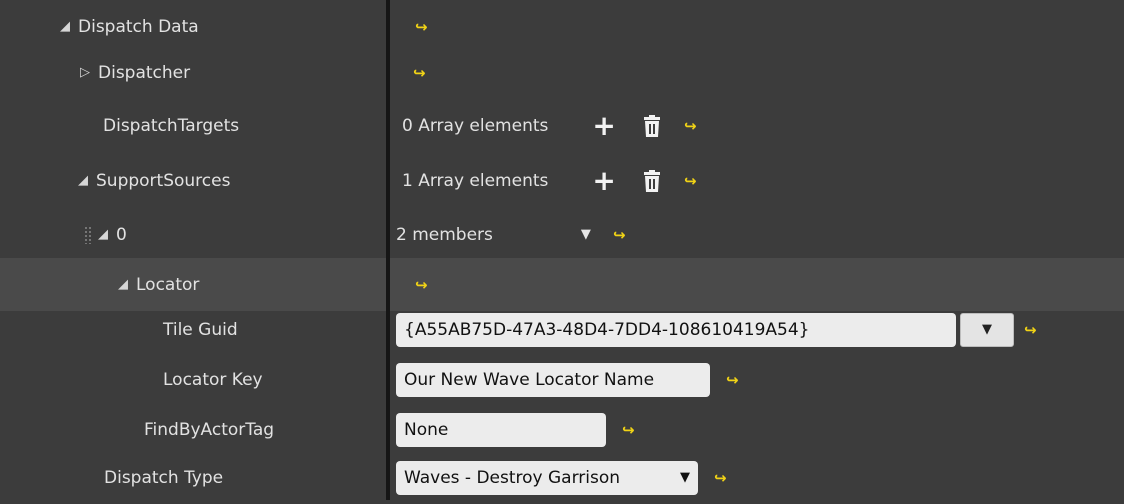 The height and width of the screenshot is (504, 1124). I want to click on locator-key-field: Our New Wave Locator Name, so click(553, 379).